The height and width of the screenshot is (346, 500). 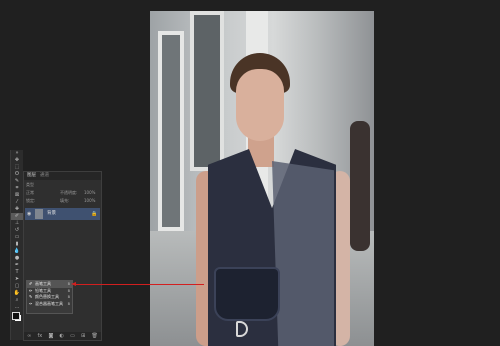 I want to click on blur-tool-icon: 💧, so click(x=17, y=251).